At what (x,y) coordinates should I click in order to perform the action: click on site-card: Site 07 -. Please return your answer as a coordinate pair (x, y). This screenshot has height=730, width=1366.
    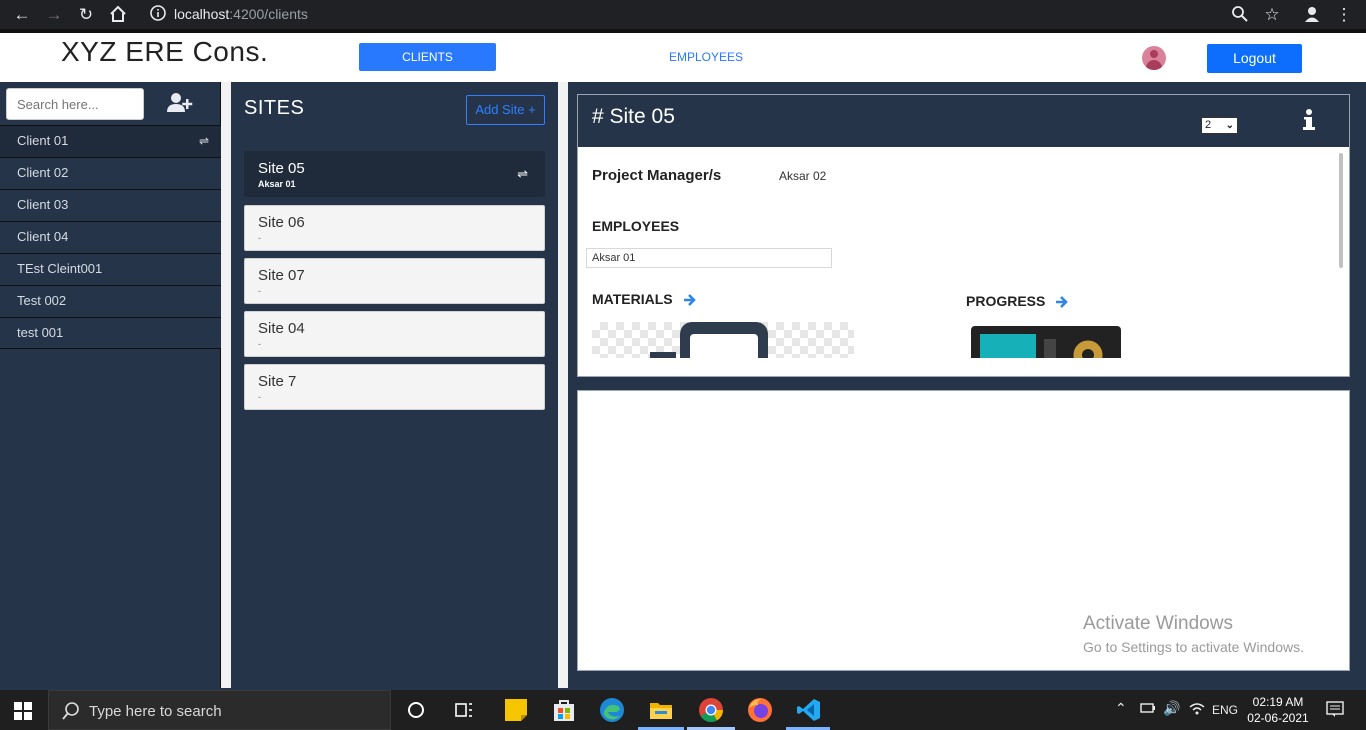
    Looking at the image, I should click on (394, 281).